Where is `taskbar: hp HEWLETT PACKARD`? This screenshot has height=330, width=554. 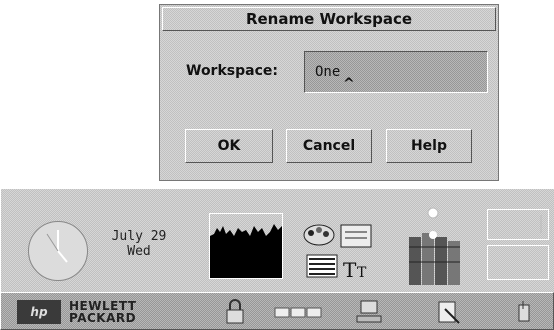
taskbar: hp HEWLETT PACKARD is located at coordinates (277, 311).